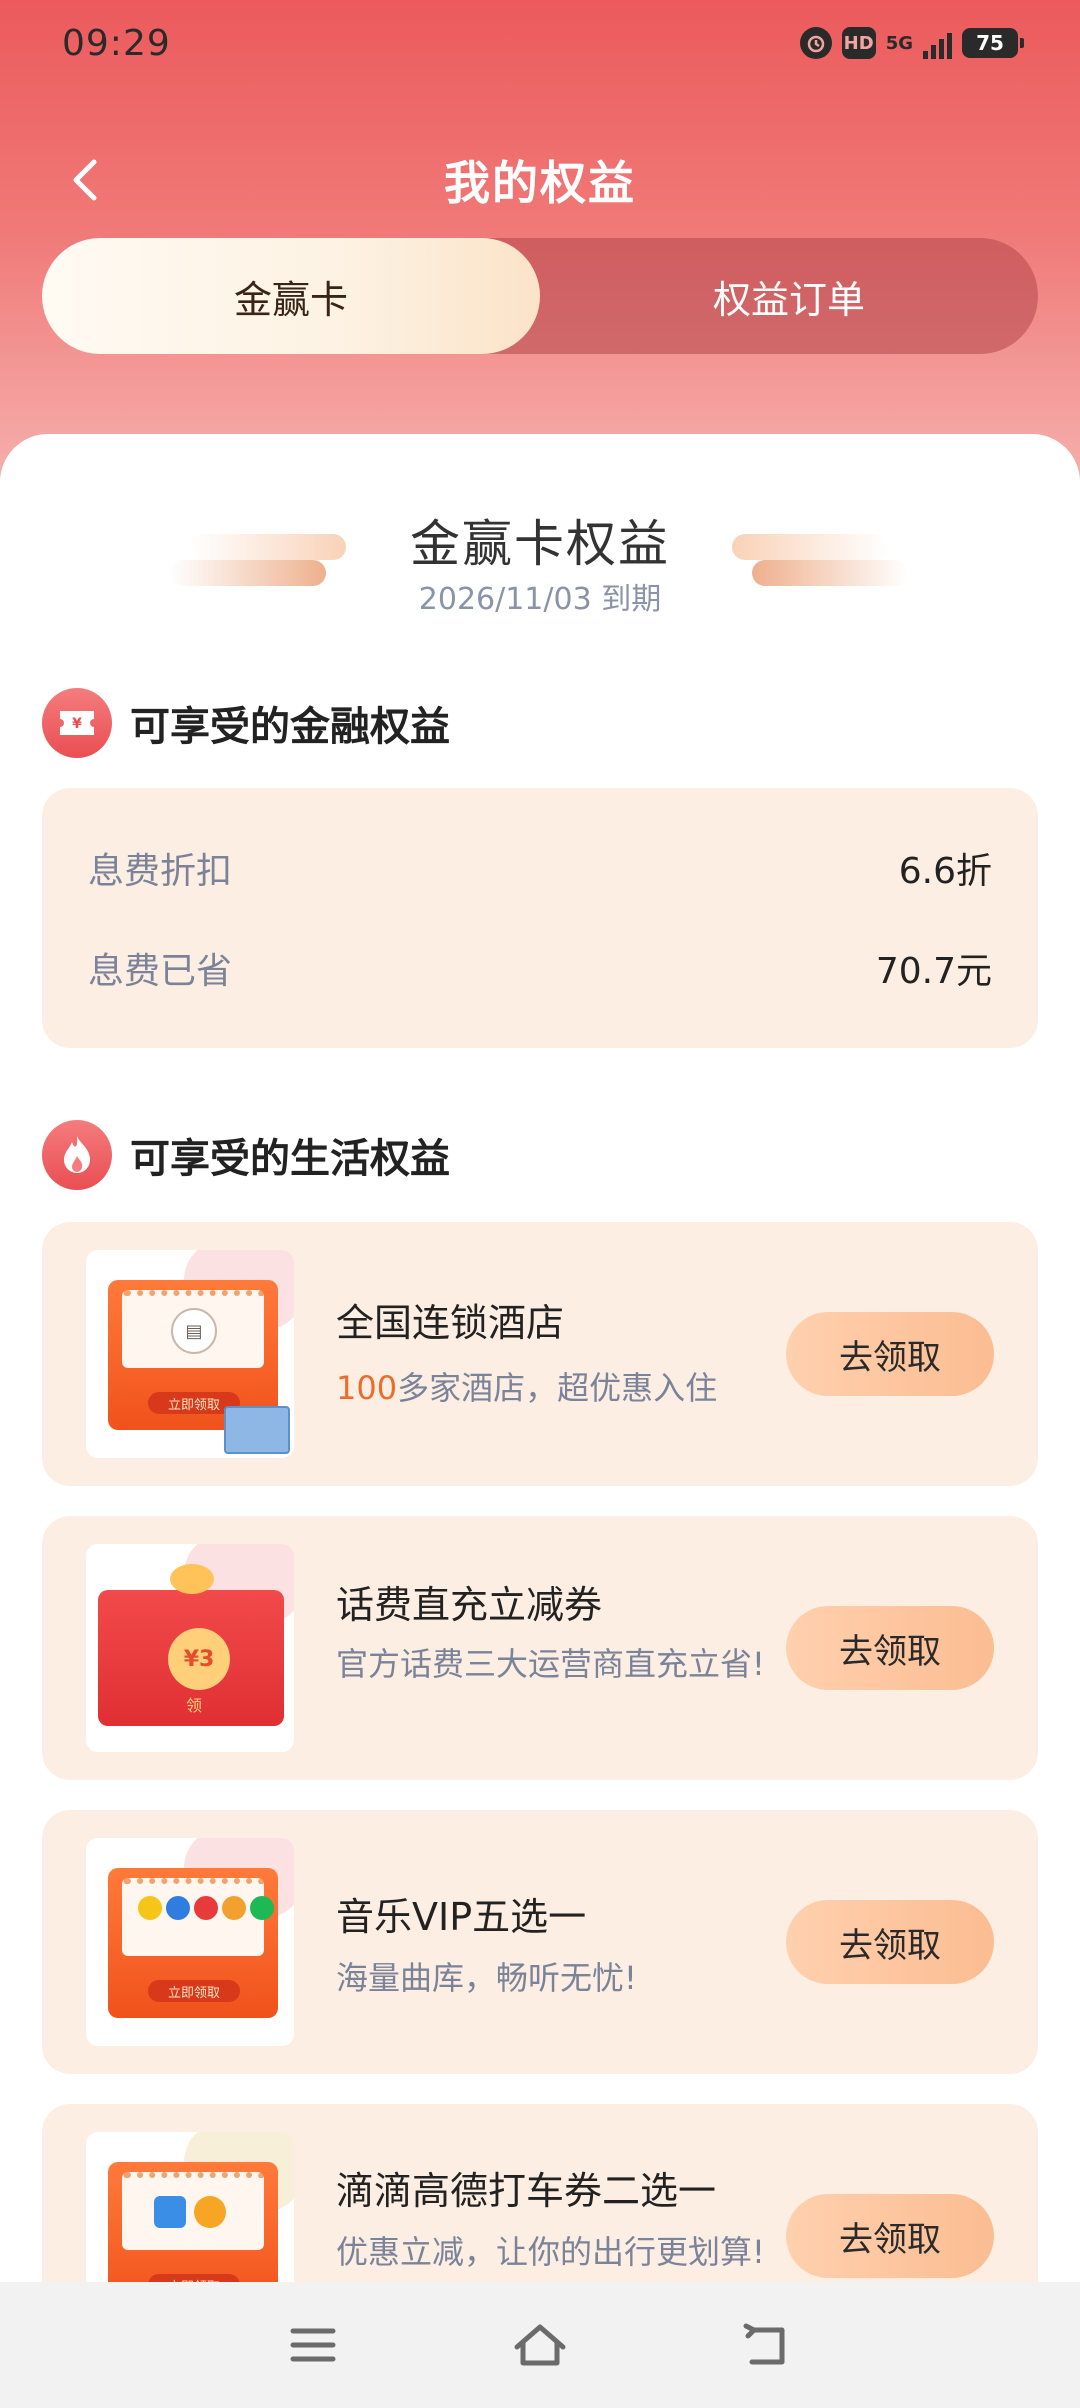 The width and height of the screenshot is (1080, 2408). Describe the element at coordinates (257, 1430) in the screenshot. I see `hotel-building-icon` at that location.